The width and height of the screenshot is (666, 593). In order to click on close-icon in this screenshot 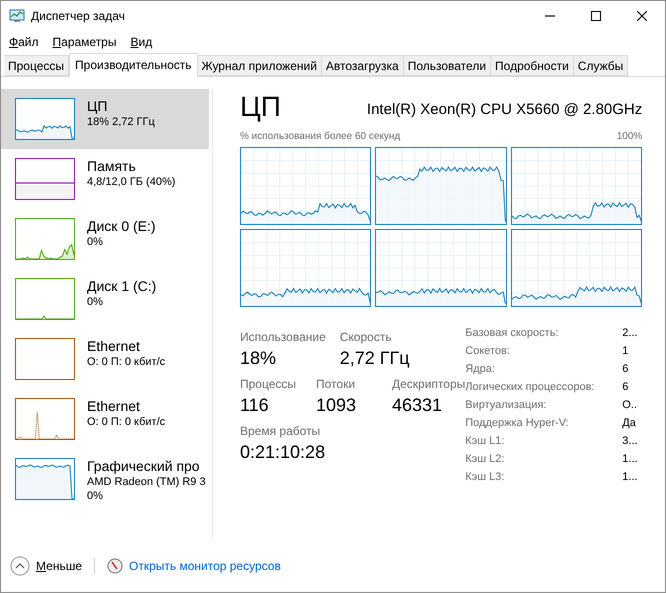, I will do `click(642, 16)`.